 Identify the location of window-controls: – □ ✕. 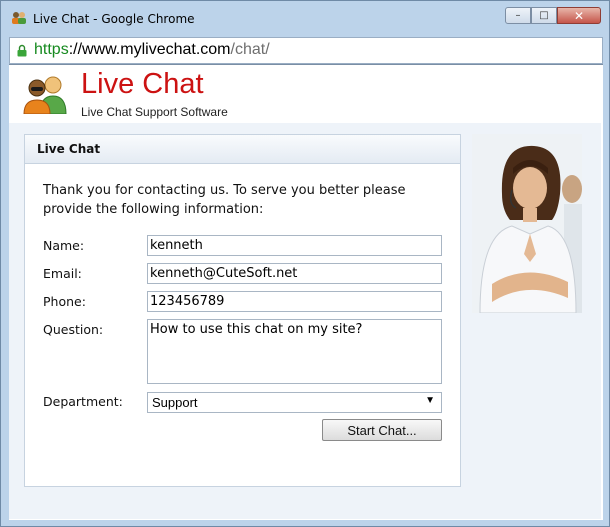
(553, 16).